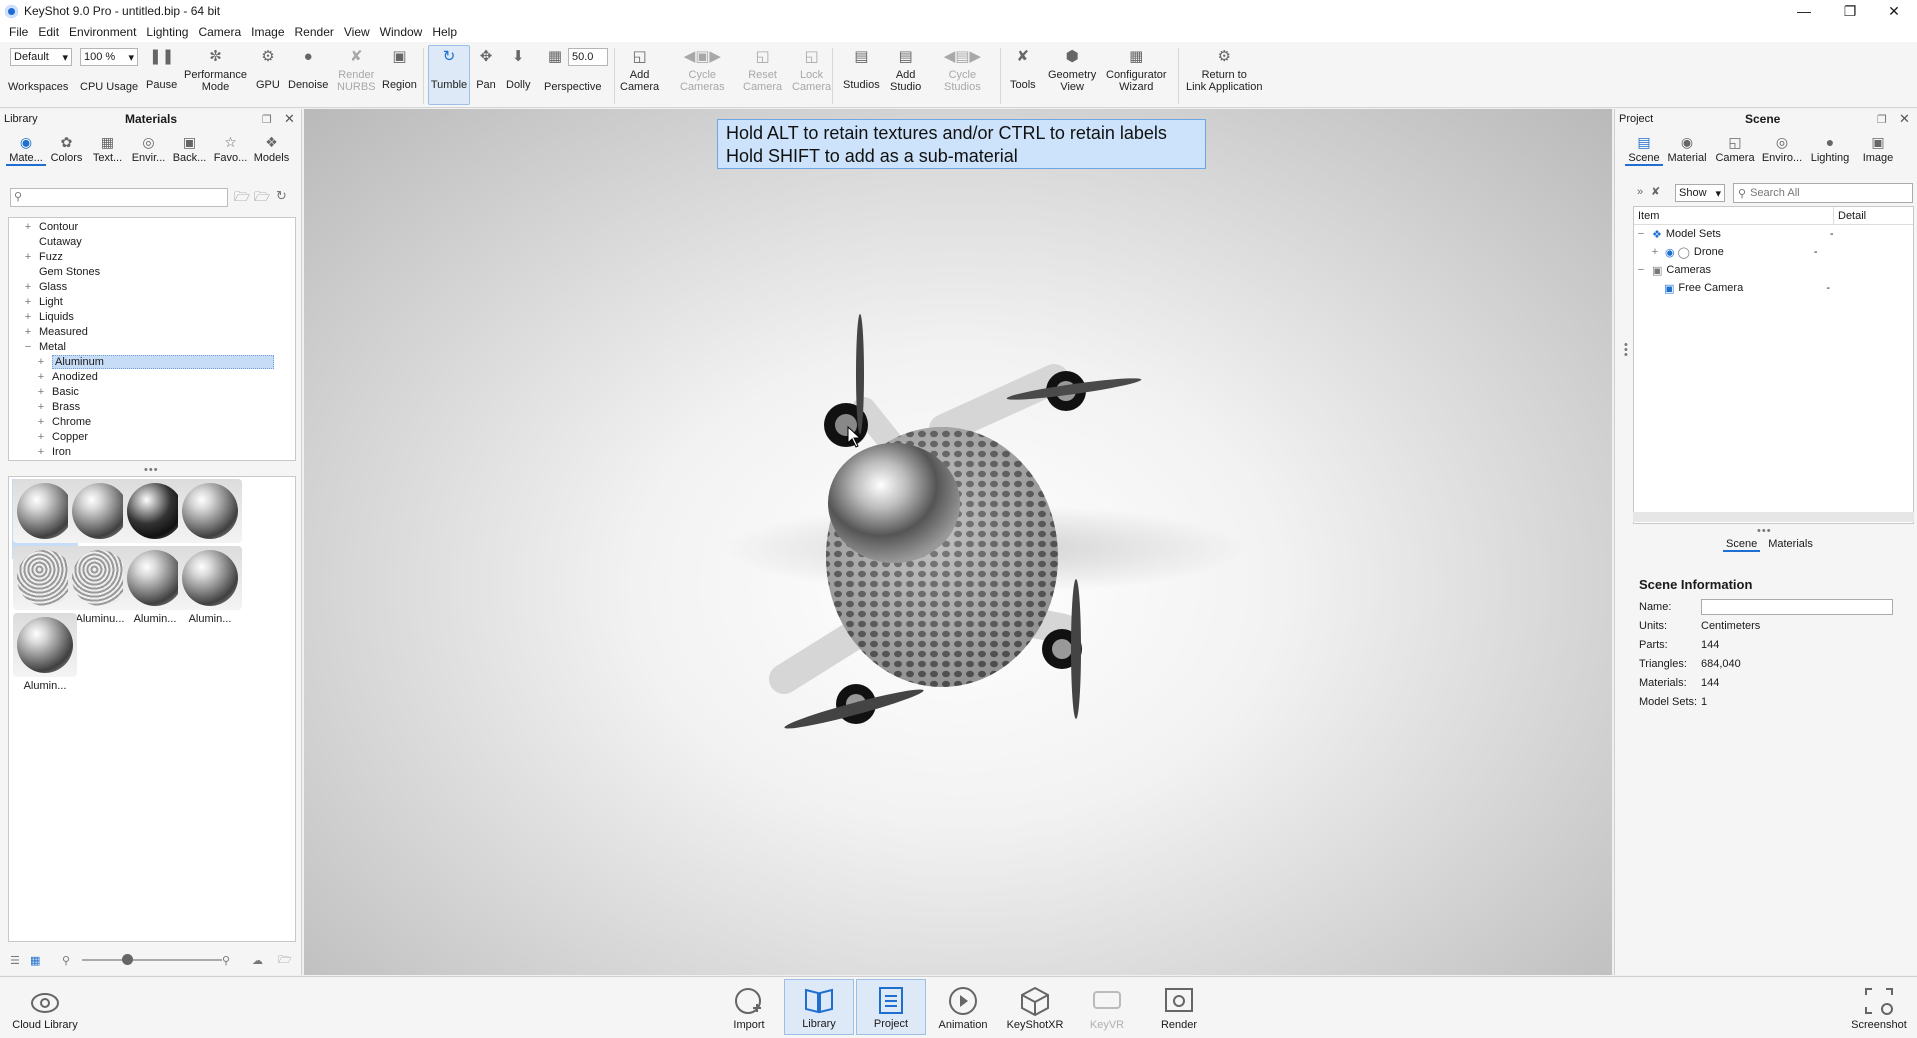  What do you see at coordinates (1035, 1007) in the screenshot?
I see `keyshotxr-button: KeyShotXR` at bounding box center [1035, 1007].